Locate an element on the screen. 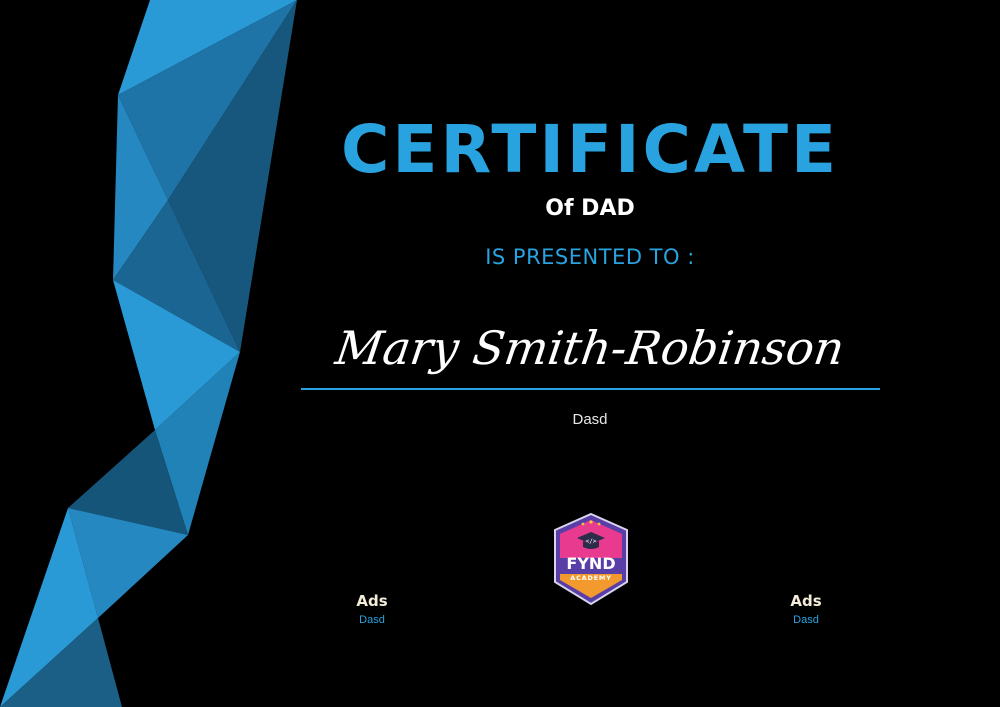 This screenshot has width=1000, height=707. signature-left-role: Dasd is located at coordinates (372, 620).